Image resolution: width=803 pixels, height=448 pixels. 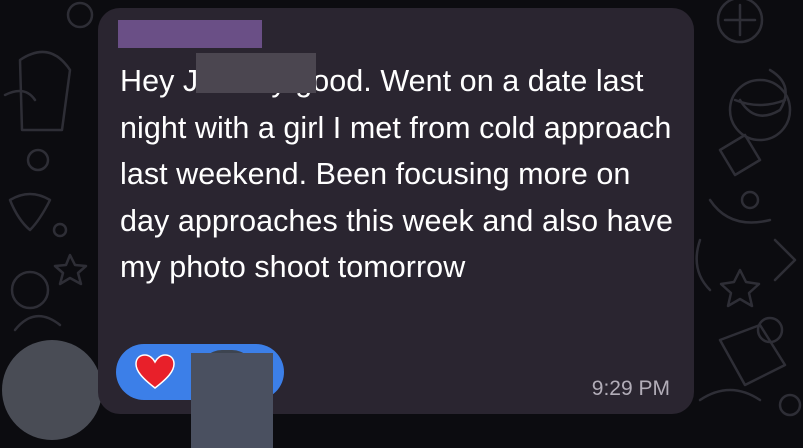 I want to click on recipient-name-redaction, so click(x=256, y=73).